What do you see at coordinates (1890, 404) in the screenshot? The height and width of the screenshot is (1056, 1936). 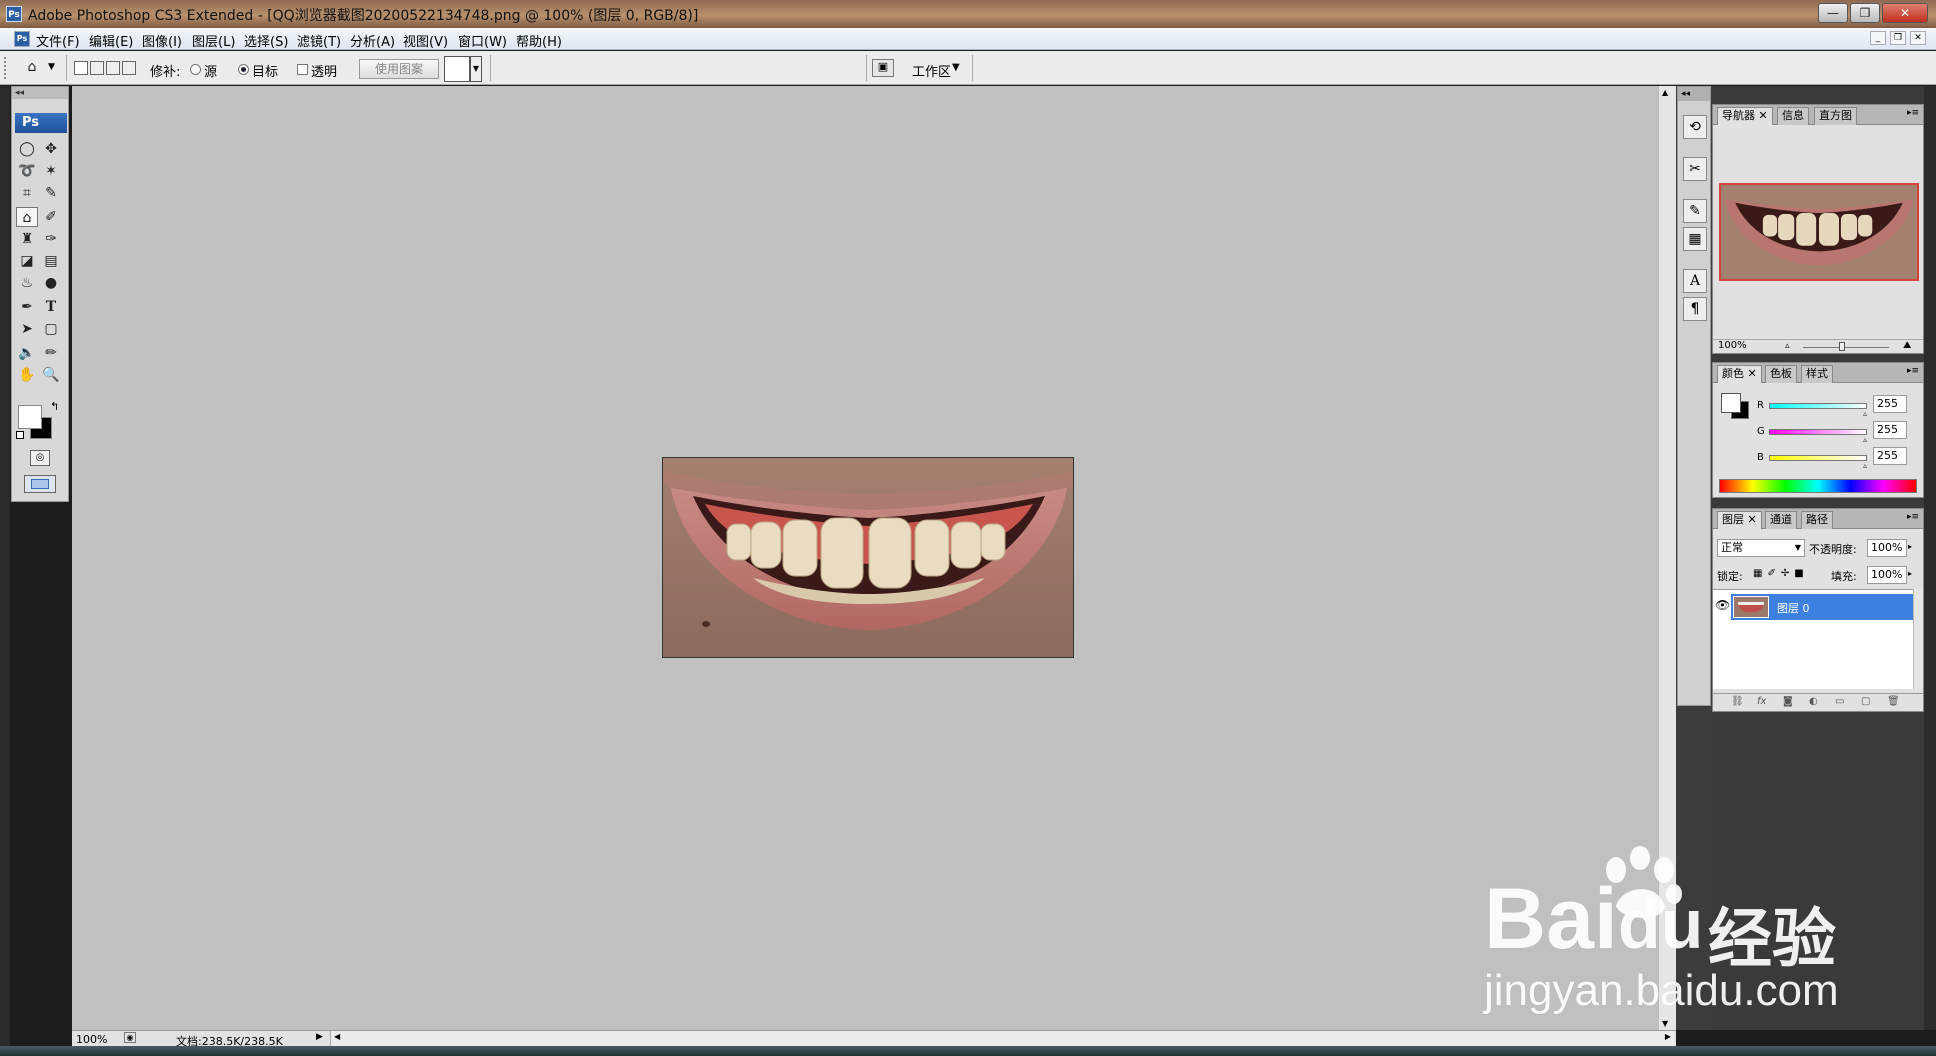 I see `red-value: 255` at bounding box center [1890, 404].